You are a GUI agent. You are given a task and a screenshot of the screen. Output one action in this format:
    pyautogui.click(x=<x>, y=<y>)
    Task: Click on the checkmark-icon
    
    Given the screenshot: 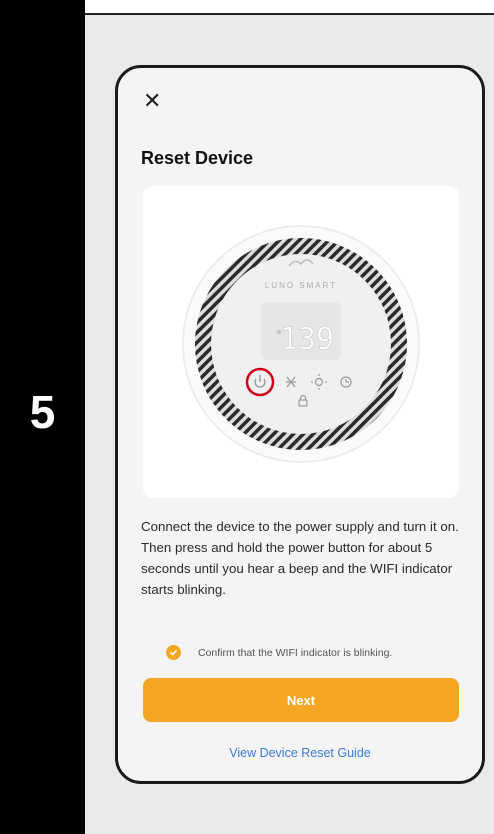 What is the action you would take?
    pyautogui.click(x=173, y=652)
    